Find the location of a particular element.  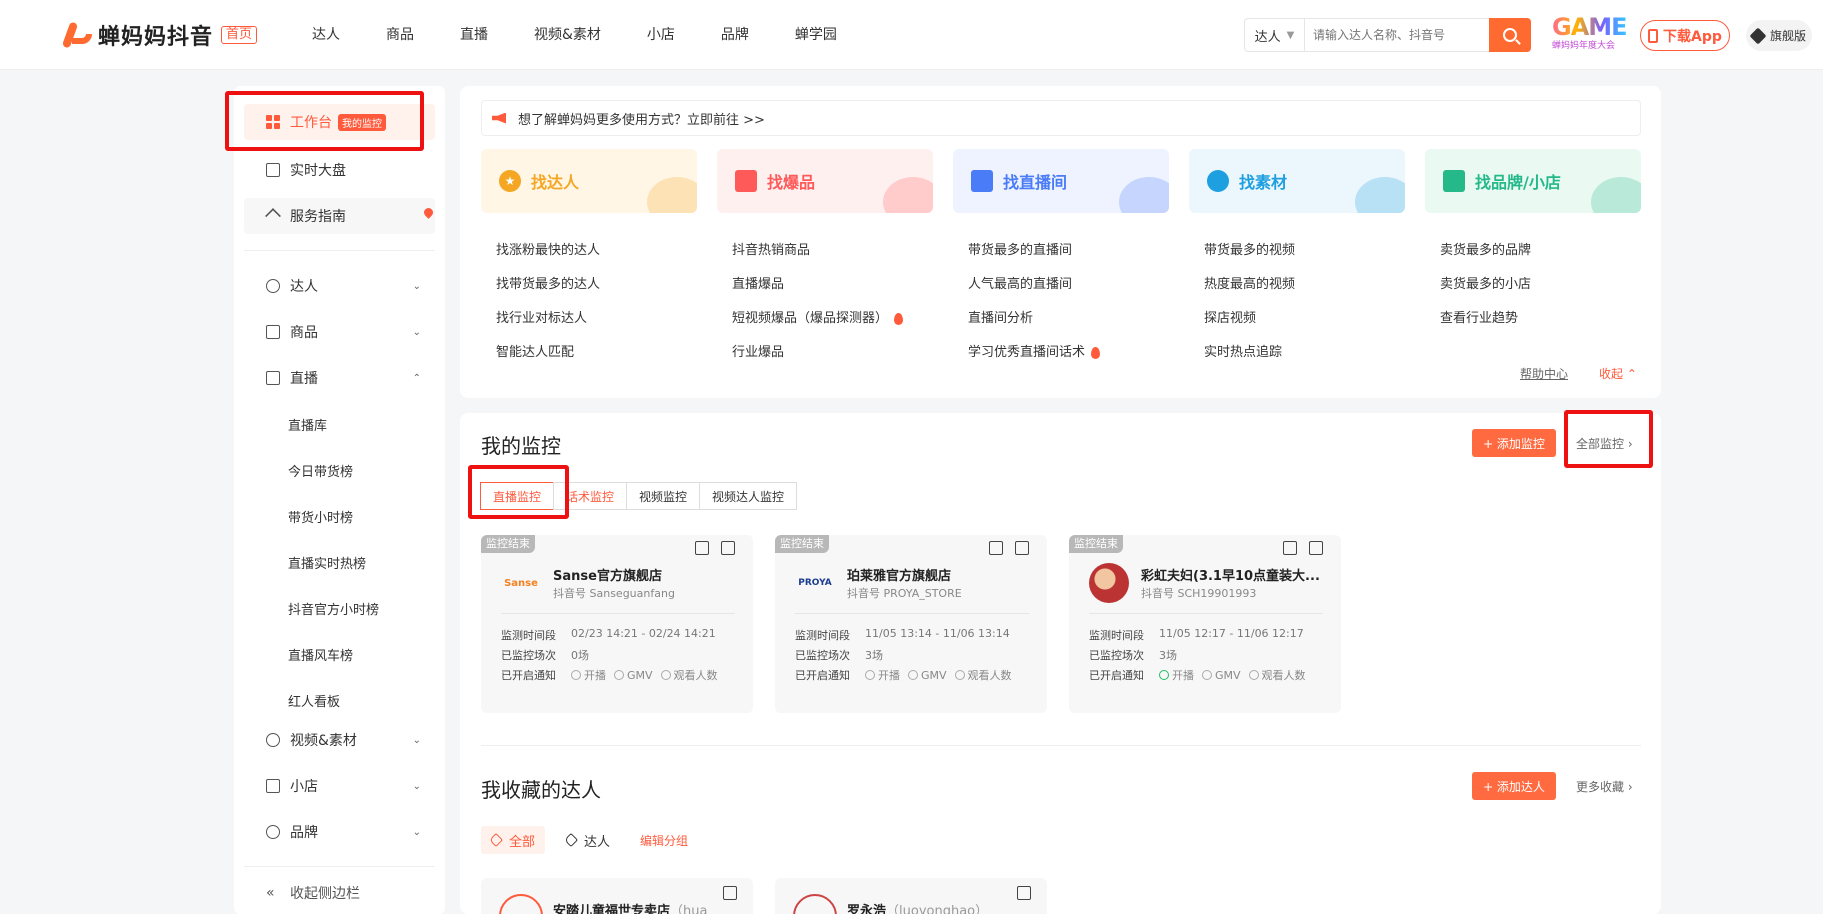

sidebar-item-realtime: 实时大盘 is located at coordinates (339, 170).